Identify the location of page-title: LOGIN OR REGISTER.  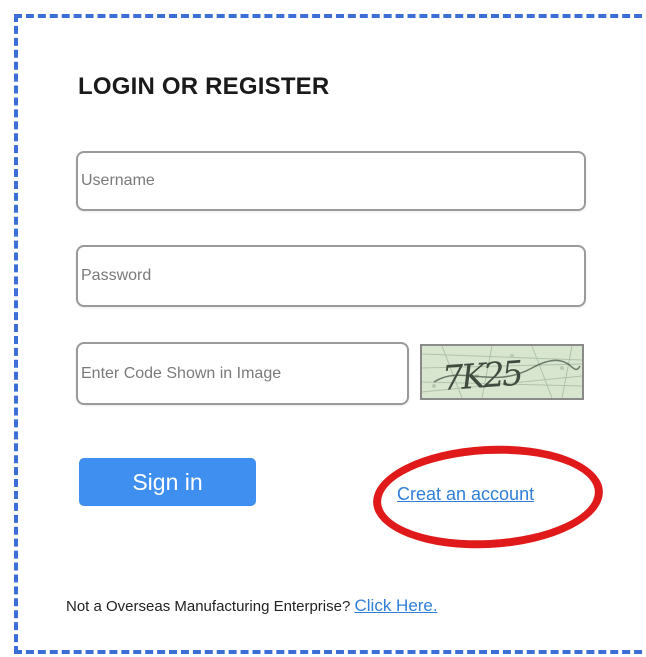
(204, 86).